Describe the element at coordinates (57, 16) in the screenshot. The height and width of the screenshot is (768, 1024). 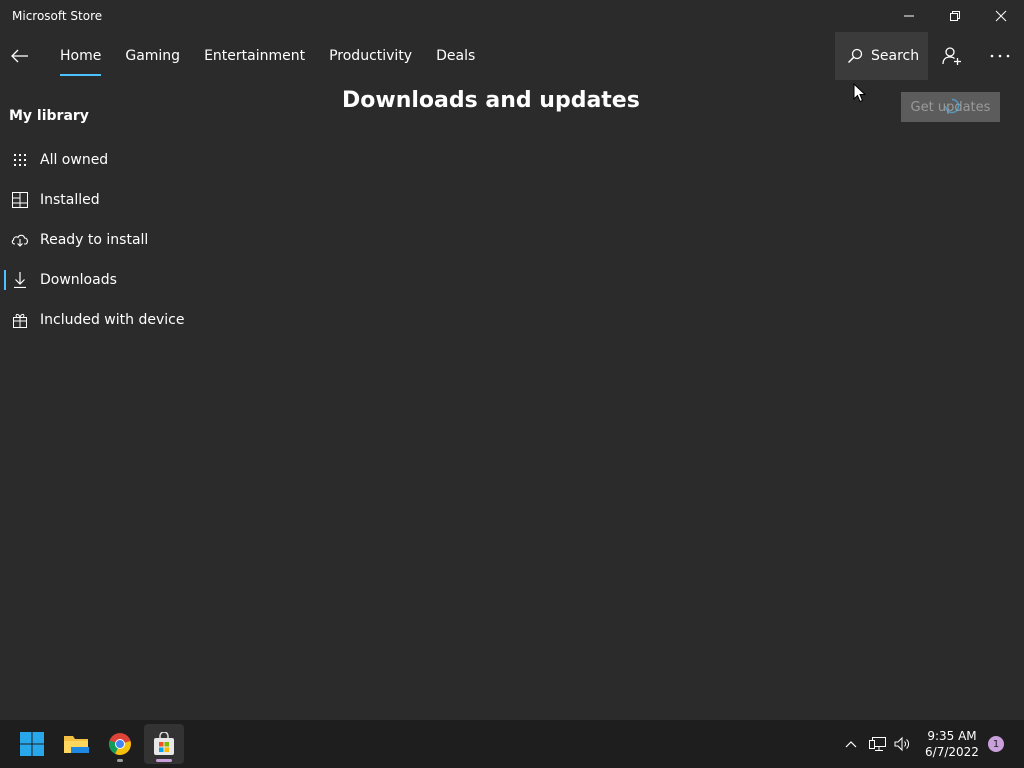
I see `window-title: Microsoft Store` at that location.